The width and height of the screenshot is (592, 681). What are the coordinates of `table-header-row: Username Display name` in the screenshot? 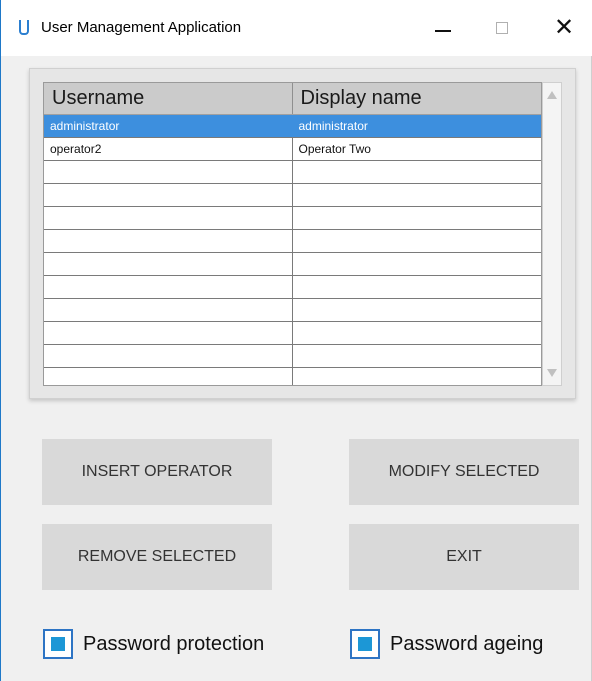 It's located at (292, 99).